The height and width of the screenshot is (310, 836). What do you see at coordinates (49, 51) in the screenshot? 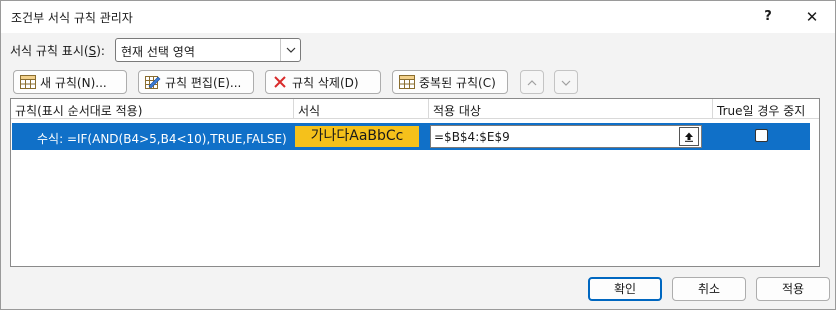
I see `show-rules-label-prefix: 서식 규칙 표시(` at bounding box center [49, 51].